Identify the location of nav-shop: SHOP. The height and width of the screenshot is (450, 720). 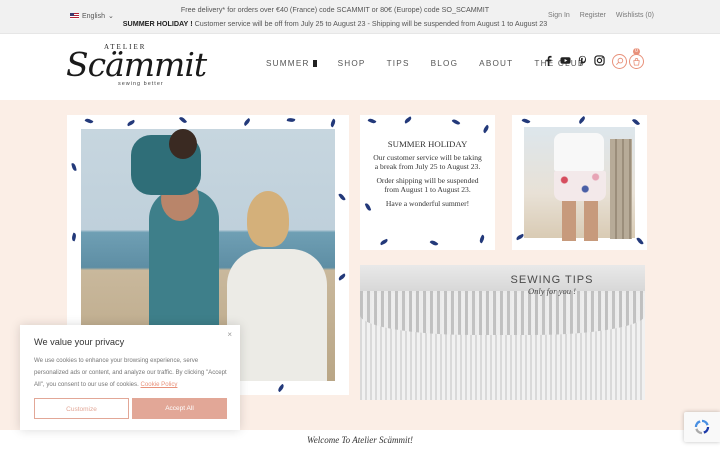
(352, 63).